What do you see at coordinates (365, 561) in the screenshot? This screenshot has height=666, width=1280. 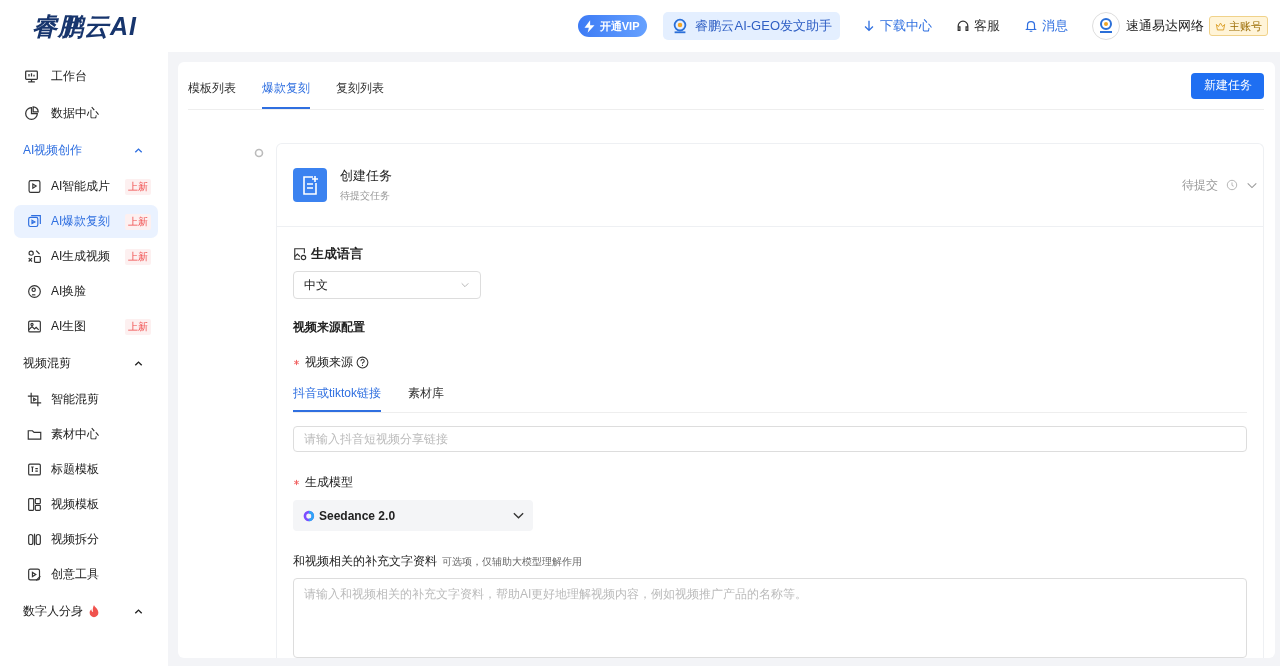 I see `field-label: 和视频相关的补充文字资料` at bounding box center [365, 561].